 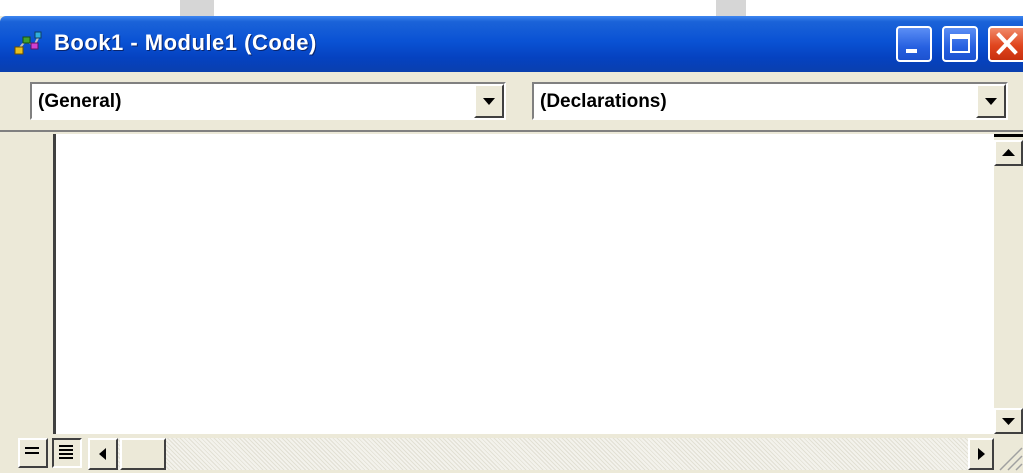 I want to click on arrow-down-icon, so click(x=1008, y=421).